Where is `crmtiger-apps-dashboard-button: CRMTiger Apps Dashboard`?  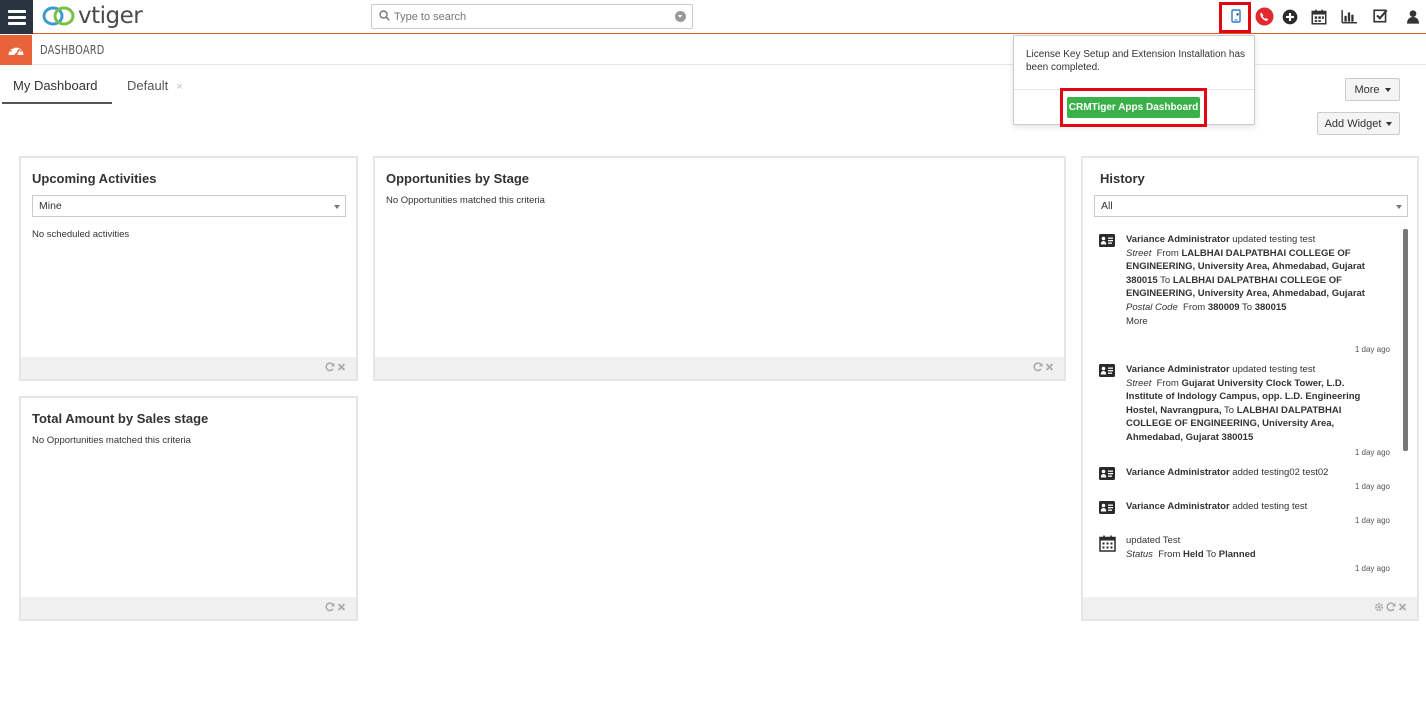 crmtiger-apps-dashboard-button: CRMTiger Apps Dashboard is located at coordinates (1133, 107).